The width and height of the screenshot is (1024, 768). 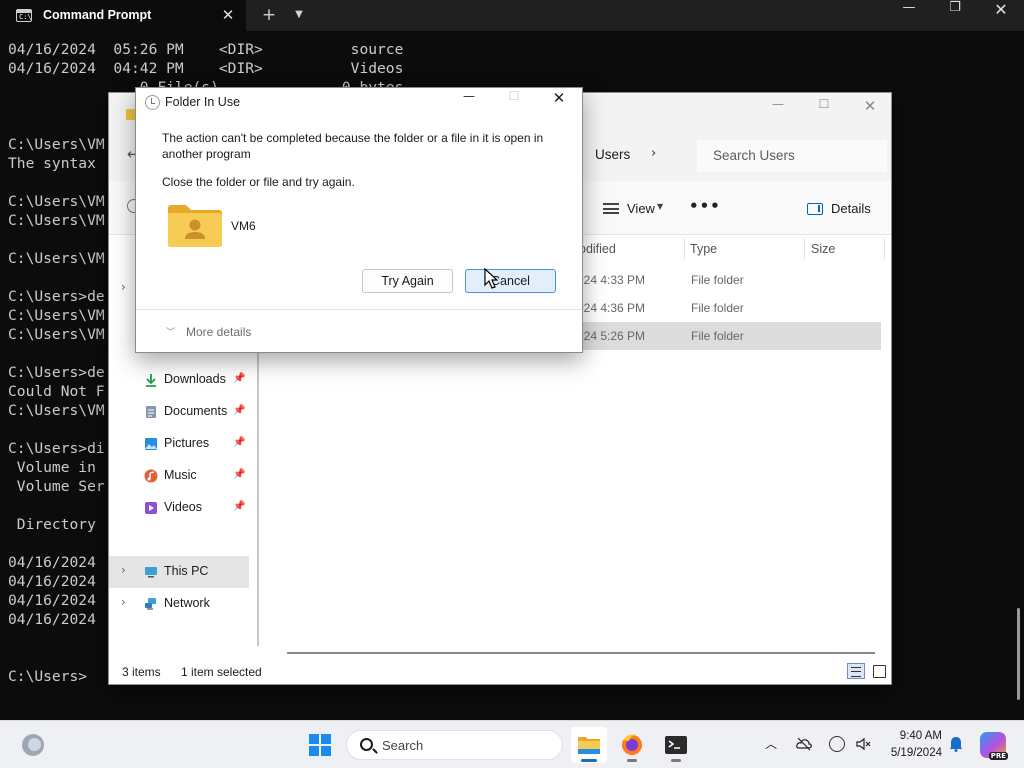 What do you see at coordinates (151, 412) in the screenshot?
I see `document-icon` at bounding box center [151, 412].